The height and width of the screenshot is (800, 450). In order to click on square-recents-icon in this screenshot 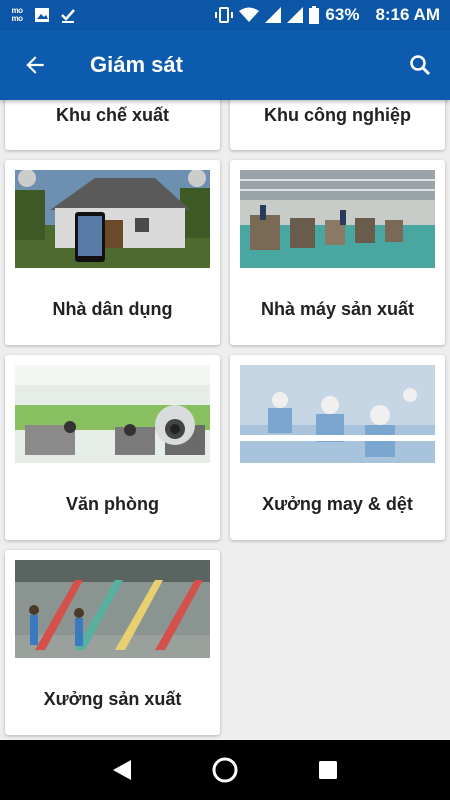, I will do `click(328, 770)`.